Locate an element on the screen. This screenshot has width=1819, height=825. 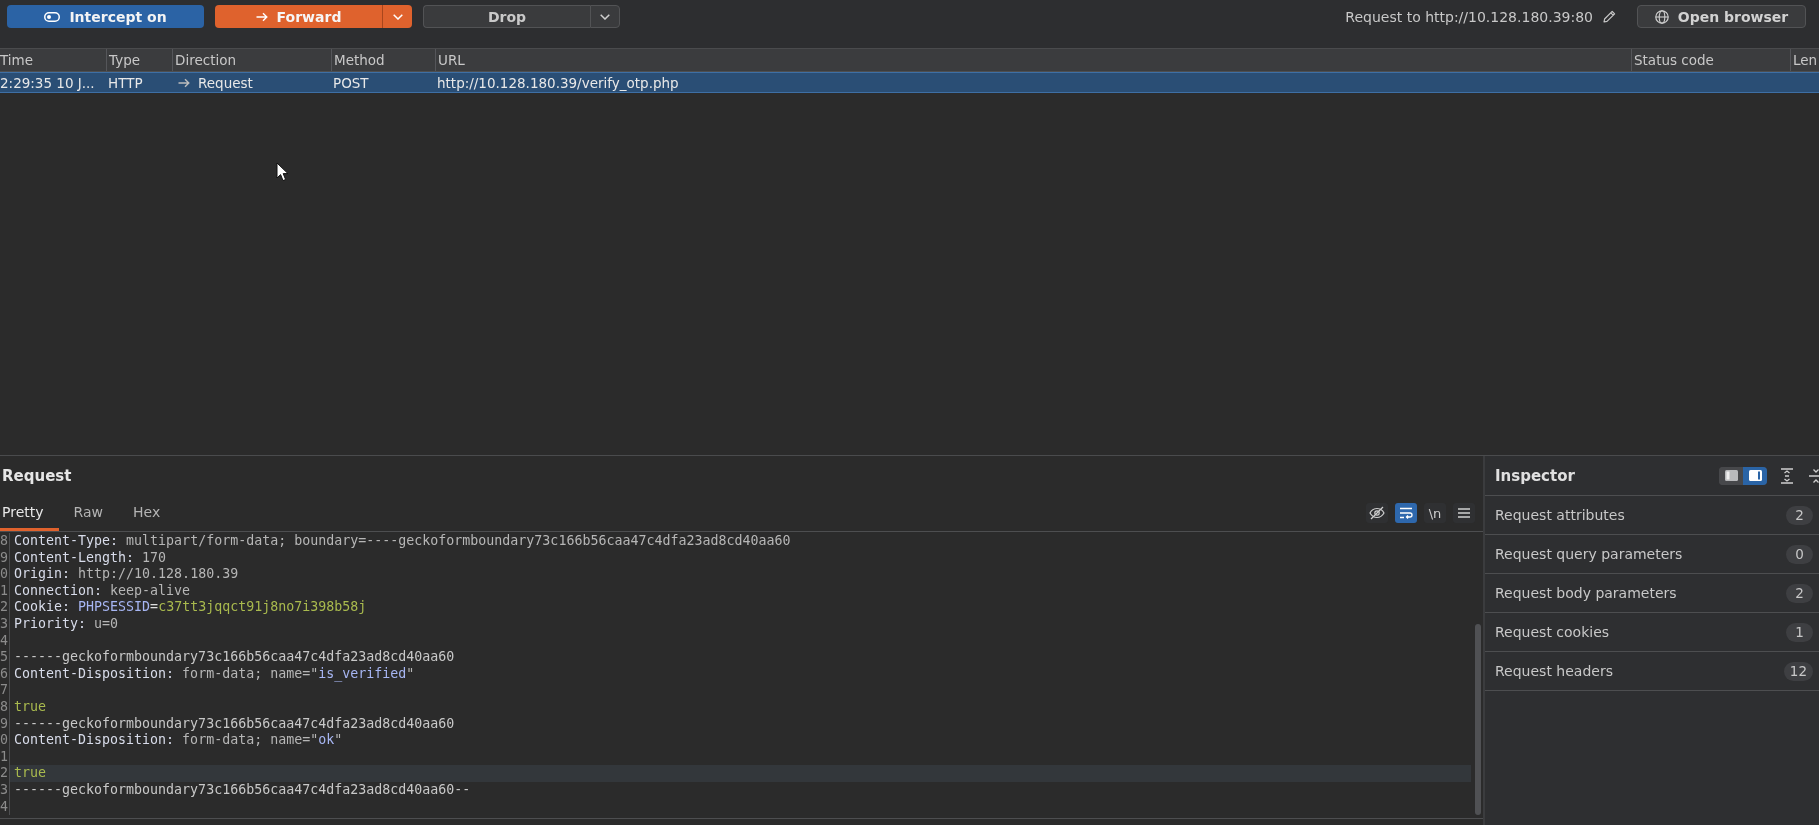
code-line: Content-Type: multipart/form-data; boundary=----geckoformboundary73c166b56caa47c4dfa23ad8cd40aa60 is located at coordinates (402, 540).